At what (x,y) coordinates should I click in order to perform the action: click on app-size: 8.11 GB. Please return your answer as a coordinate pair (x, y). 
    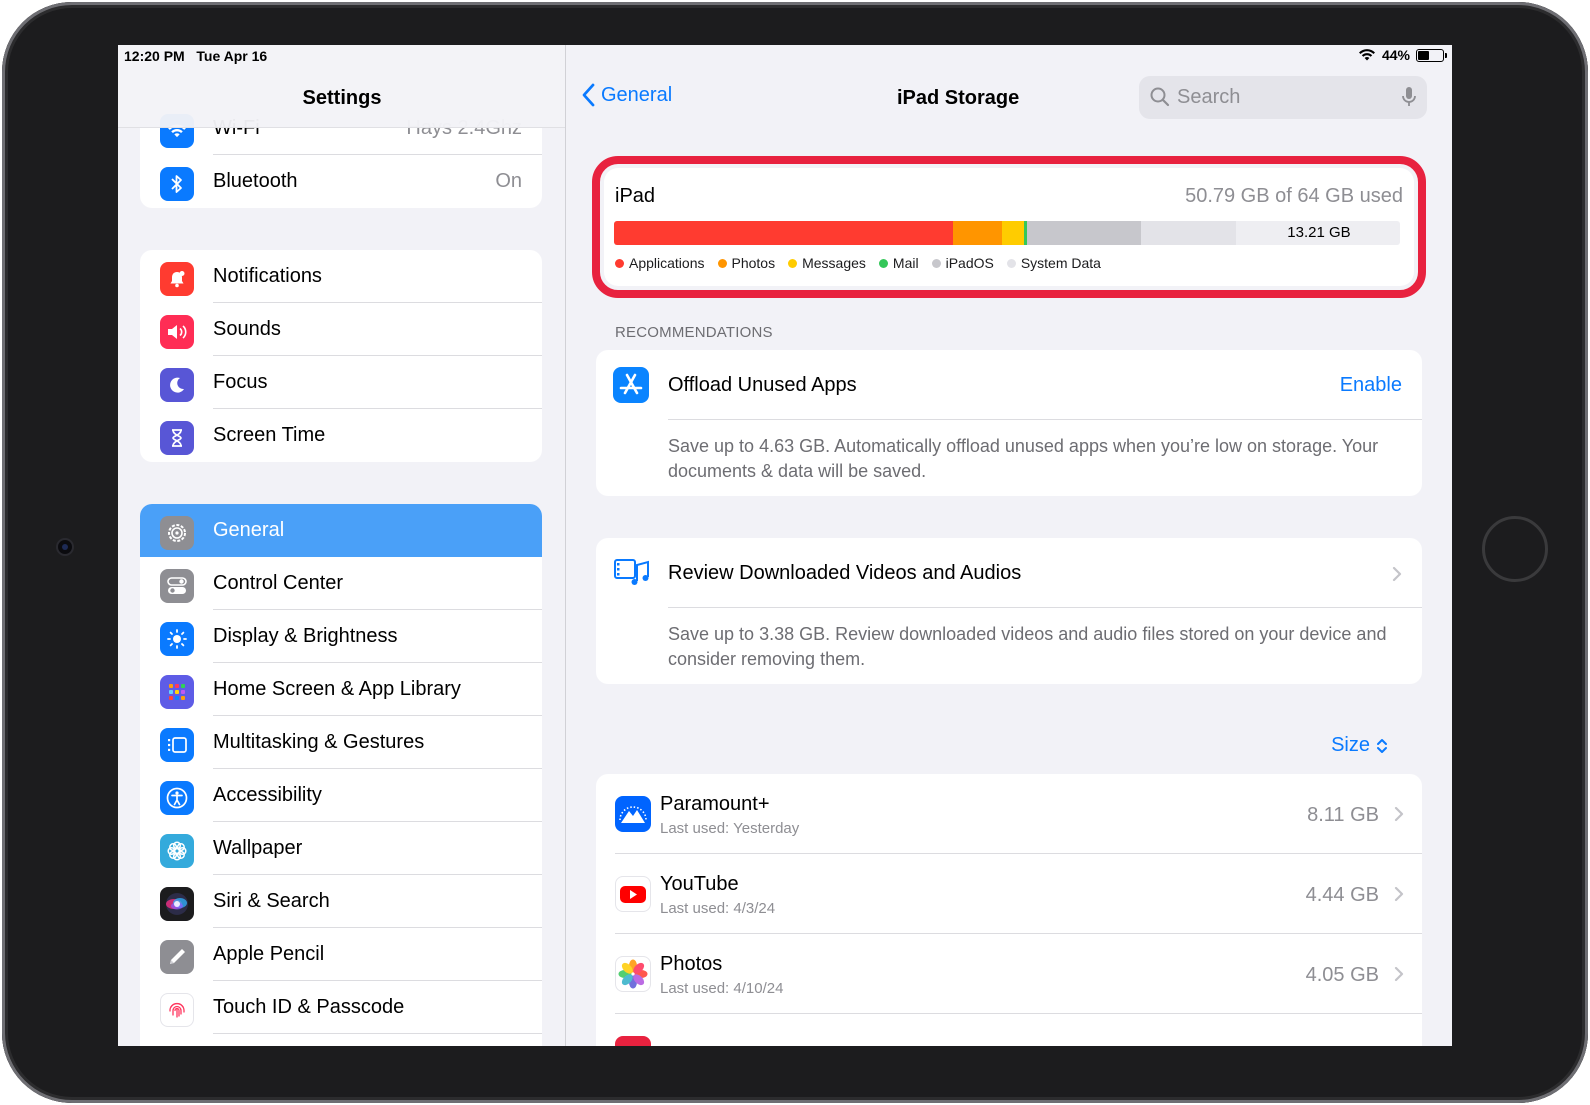
    Looking at the image, I should click on (1343, 815).